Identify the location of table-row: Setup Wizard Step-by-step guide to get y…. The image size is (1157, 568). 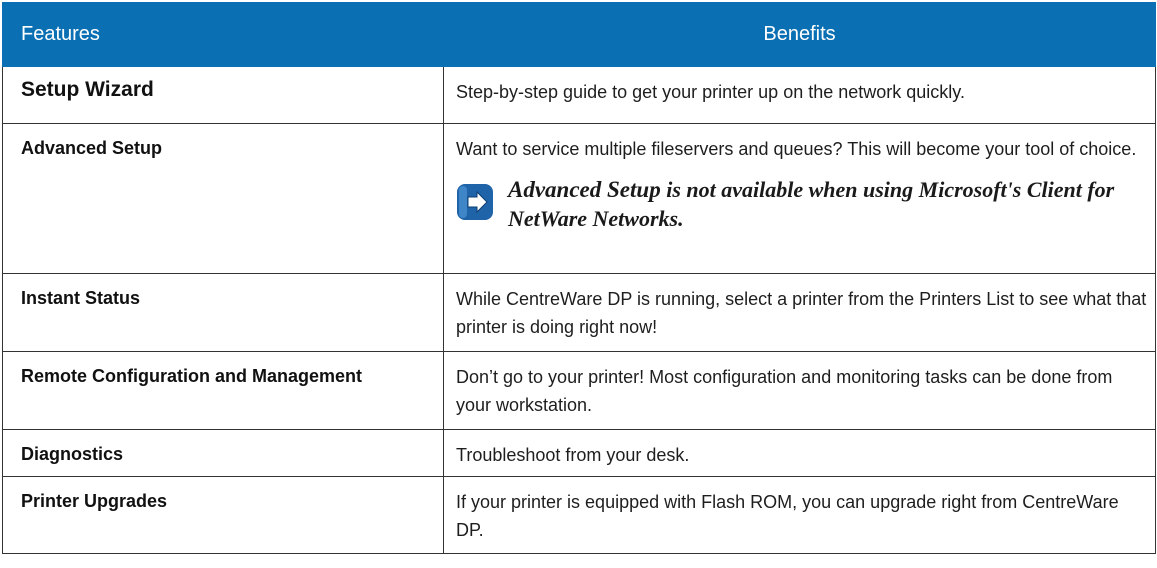
(579, 95).